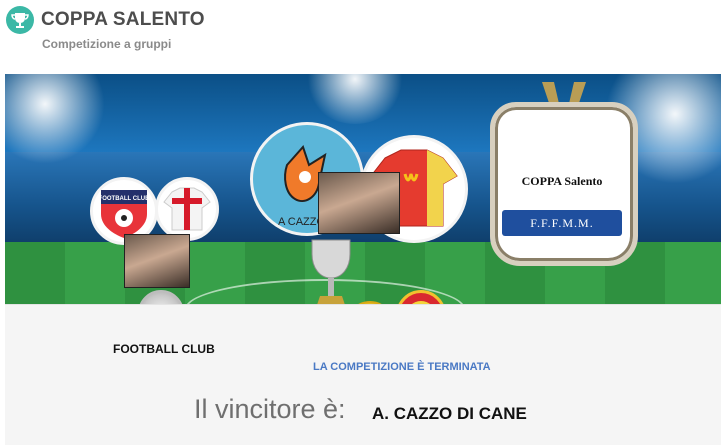  Describe the element at coordinates (107, 44) in the screenshot. I see `page-subtitle: Competizione a gruppi` at that location.